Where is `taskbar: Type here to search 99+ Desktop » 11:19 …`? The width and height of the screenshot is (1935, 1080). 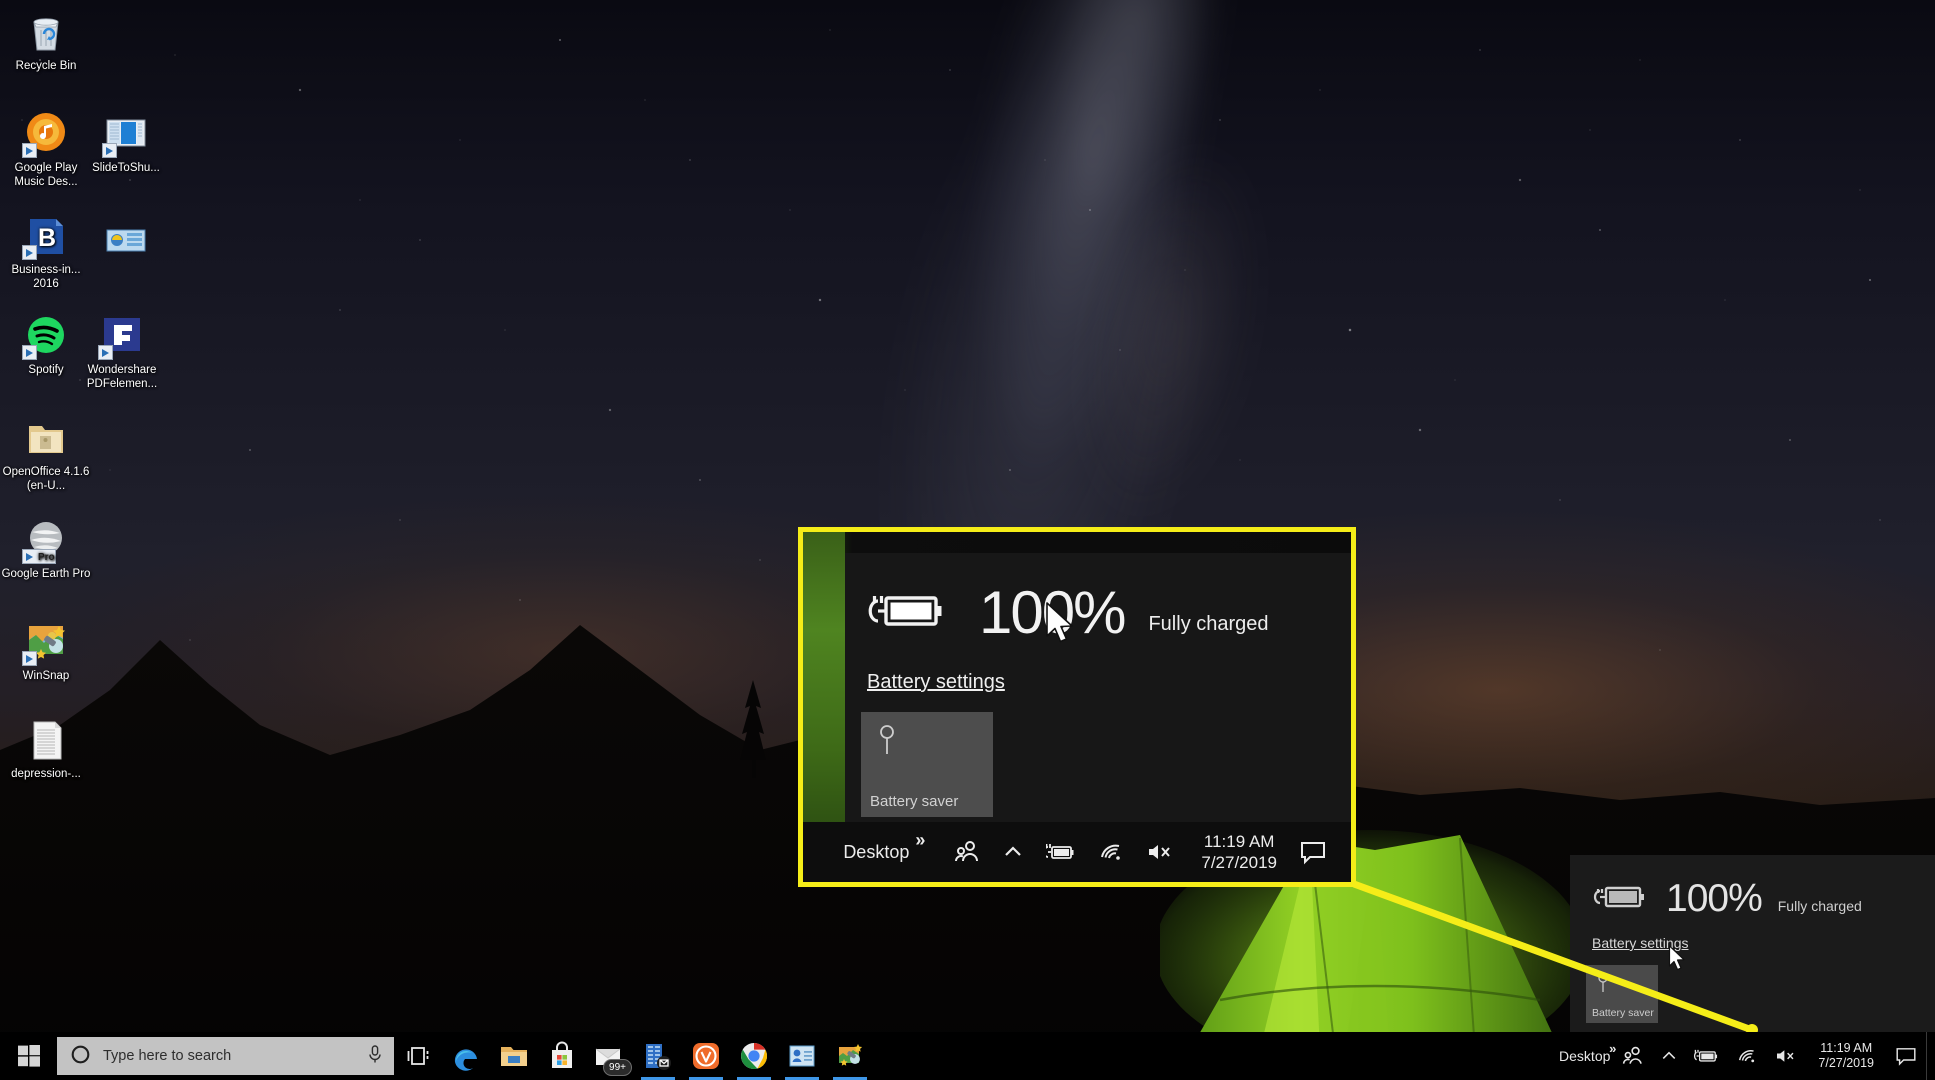 taskbar: Type here to search 99+ Desktop » 11:19 … is located at coordinates (967, 1056).